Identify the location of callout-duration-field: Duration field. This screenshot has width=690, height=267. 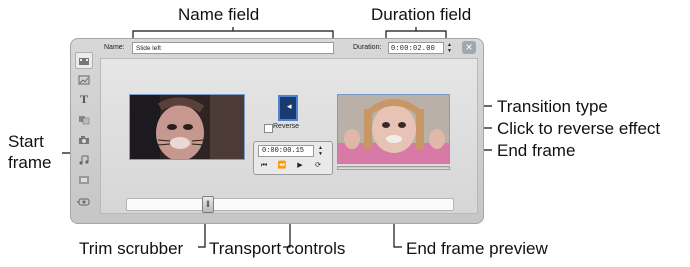
(421, 14).